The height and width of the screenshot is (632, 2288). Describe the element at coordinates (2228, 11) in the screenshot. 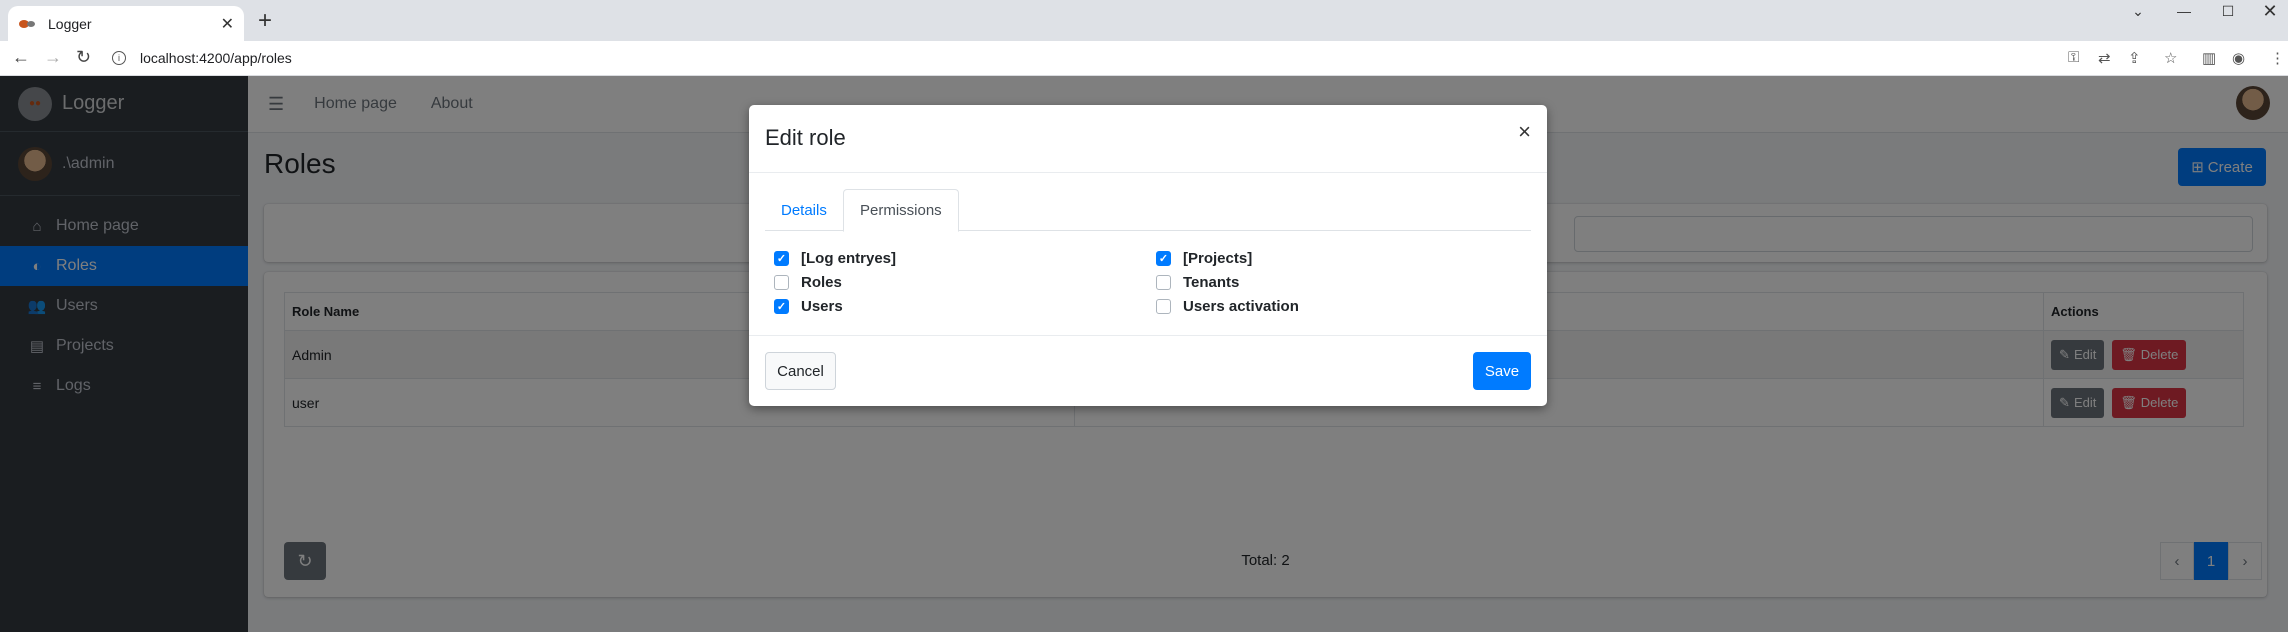

I see `maximize-icon: ☐` at that location.